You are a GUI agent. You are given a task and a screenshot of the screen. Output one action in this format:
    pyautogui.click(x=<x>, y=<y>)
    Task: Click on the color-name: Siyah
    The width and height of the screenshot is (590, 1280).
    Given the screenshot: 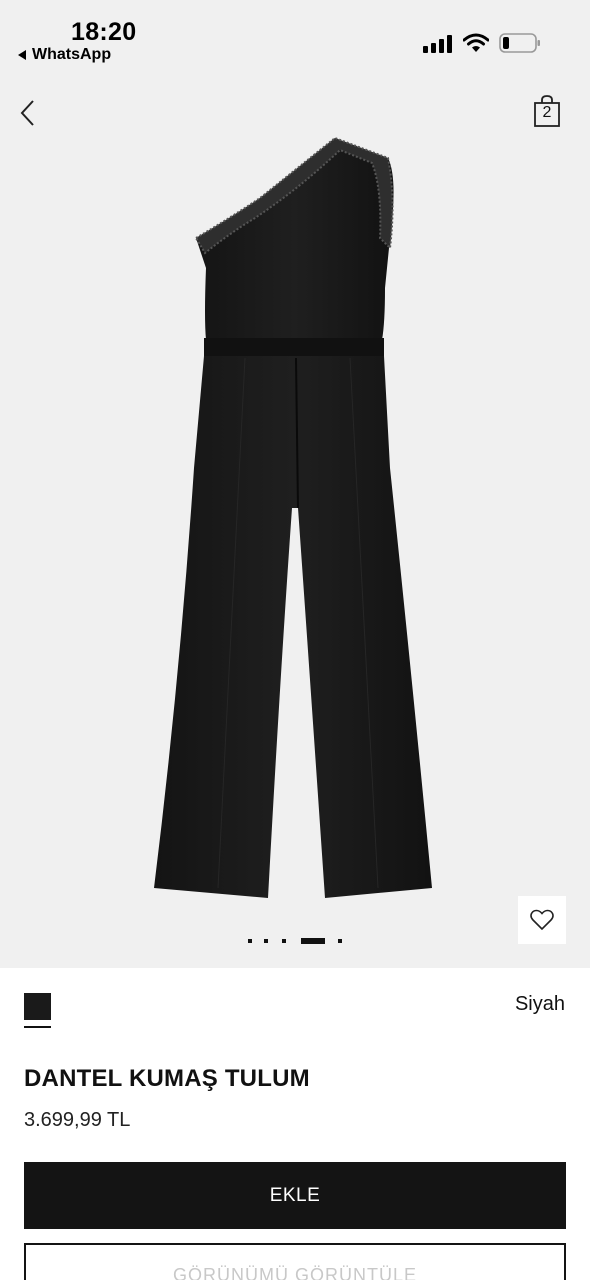 What is the action you would take?
    pyautogui.click(x=539, y=1004)
    